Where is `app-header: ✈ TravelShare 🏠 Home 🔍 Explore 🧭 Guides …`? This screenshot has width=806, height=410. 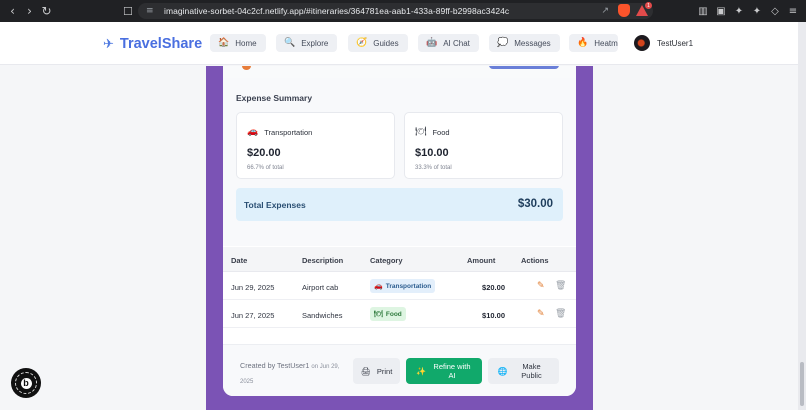 app-header: ✈ TravelShare 🏠 Home 🔍 Explore 🧭 Guides … is located at coordinates (399, 43).